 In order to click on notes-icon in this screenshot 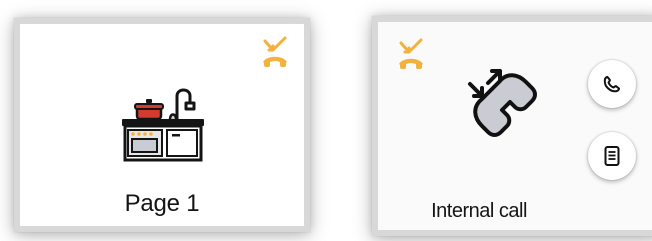, I will do `click(612, 156)`.